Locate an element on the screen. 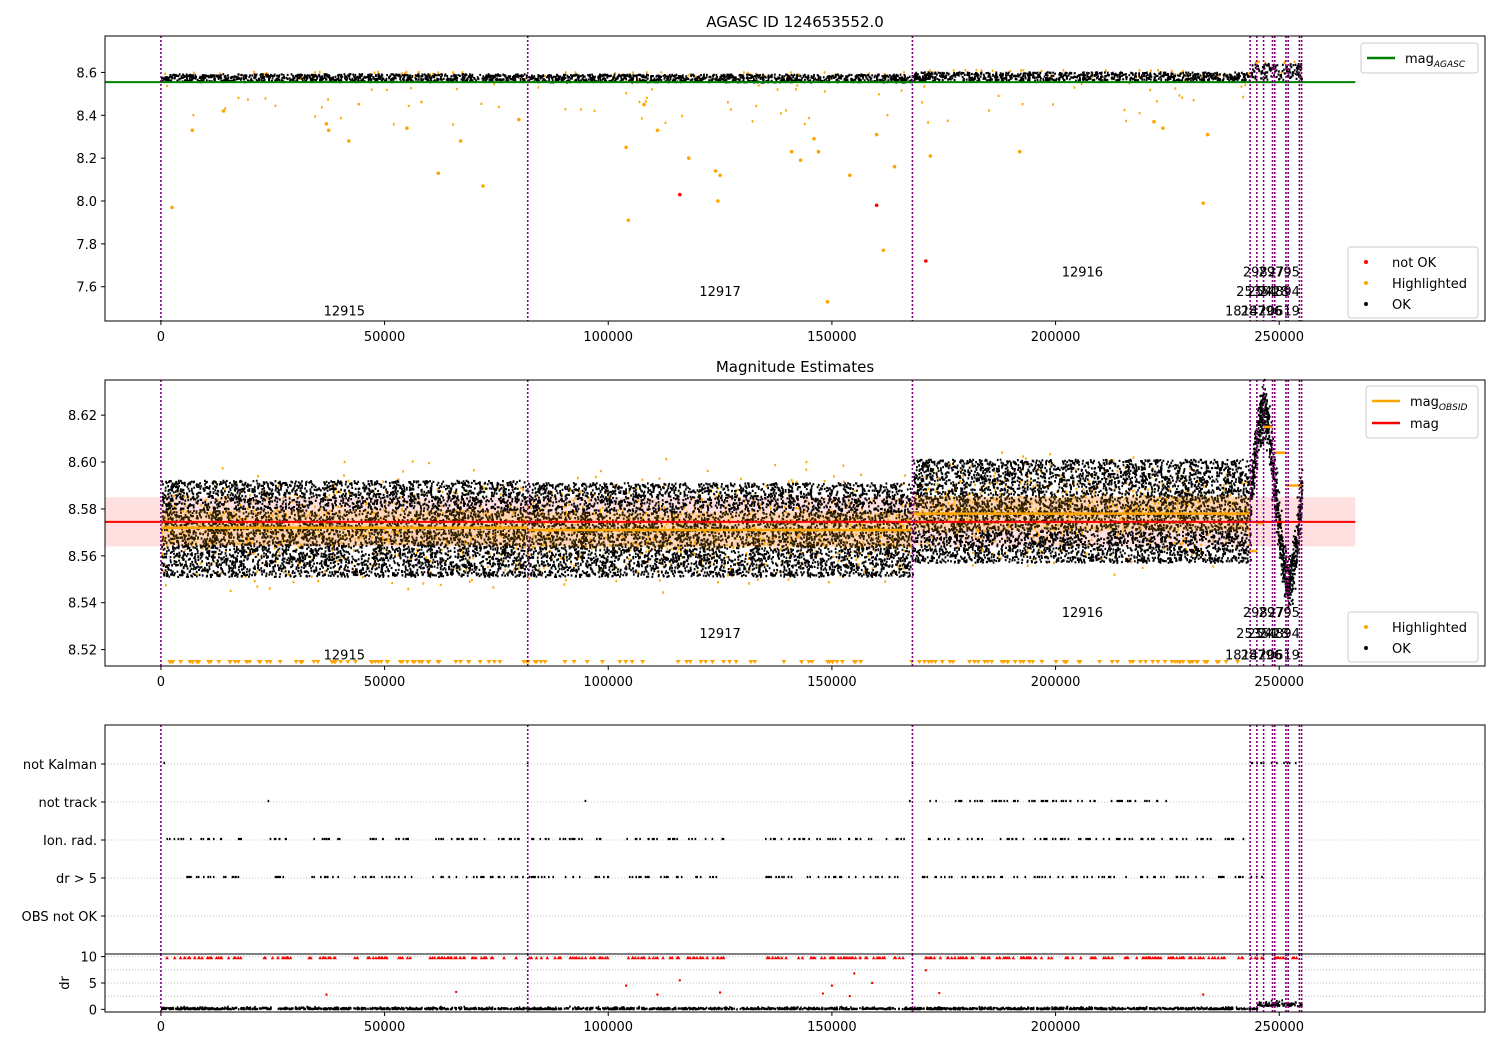  mag-obsid-label: 12915 is located at coordinates (344, 655).